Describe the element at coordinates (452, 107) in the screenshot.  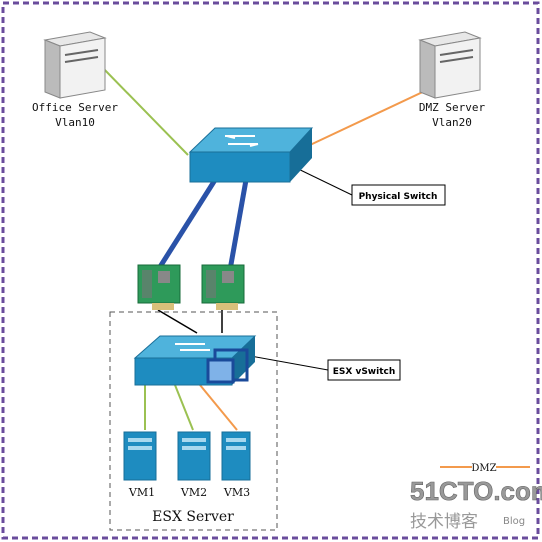
I see `dmz-server-label: DMZ Server` at that location.